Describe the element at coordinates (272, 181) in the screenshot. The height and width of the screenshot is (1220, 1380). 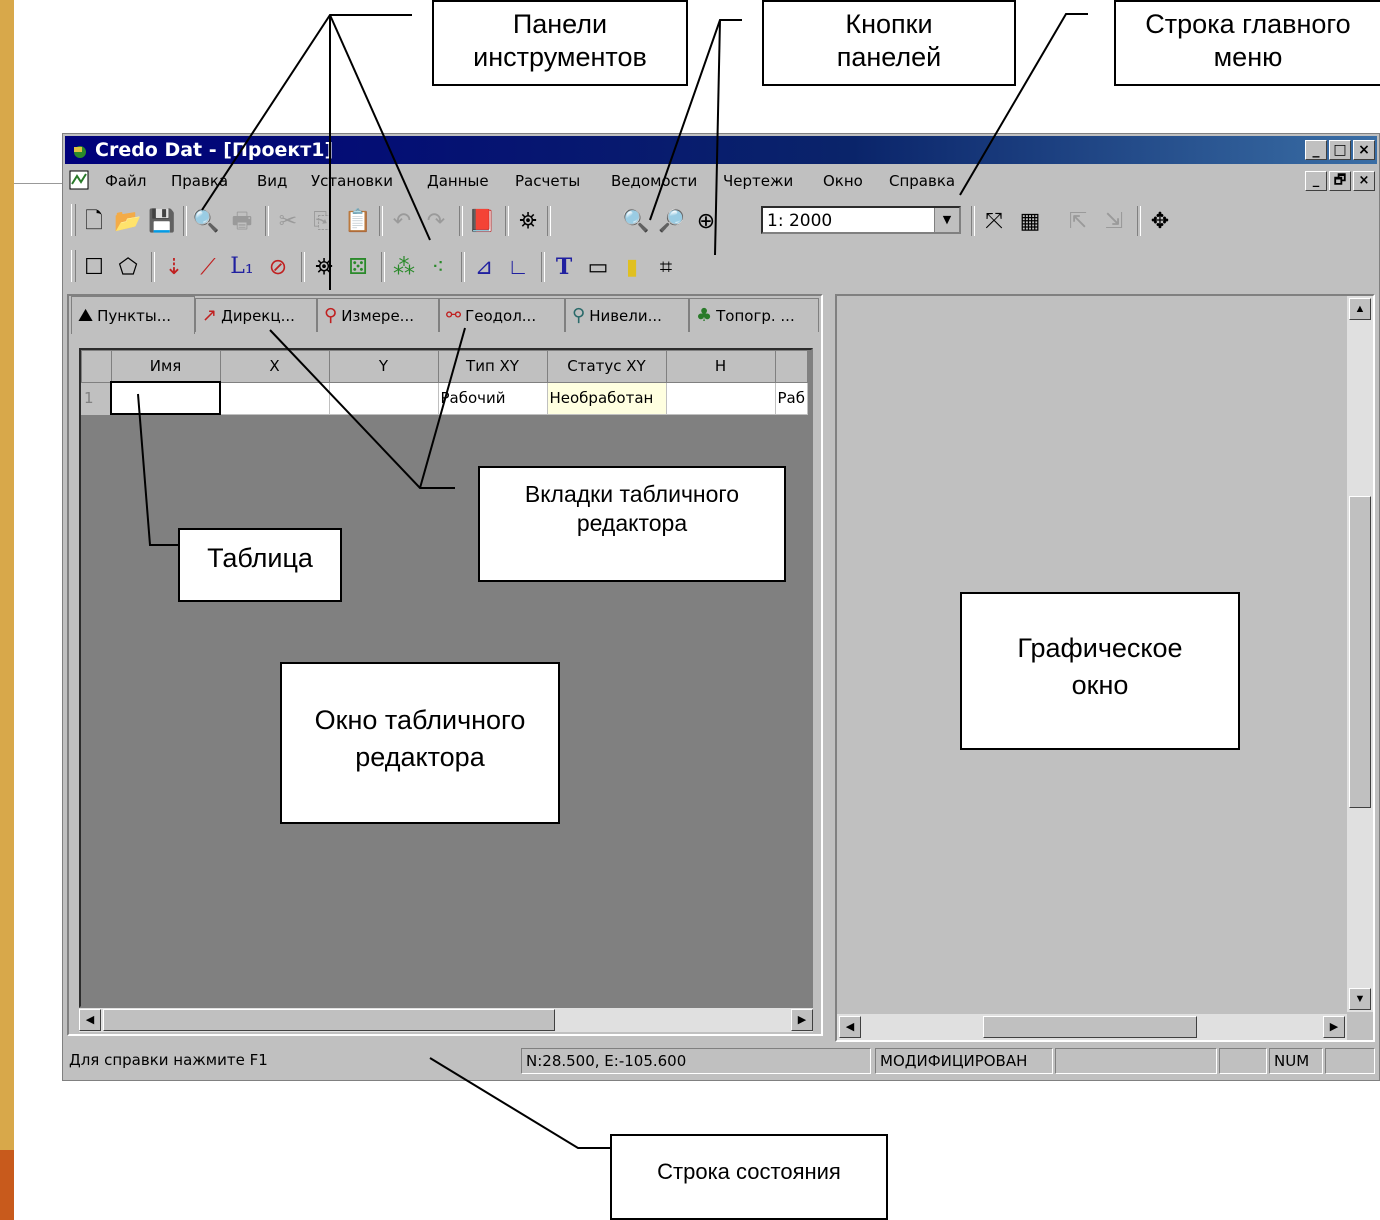
I see `menu-view: Вид` at that location.